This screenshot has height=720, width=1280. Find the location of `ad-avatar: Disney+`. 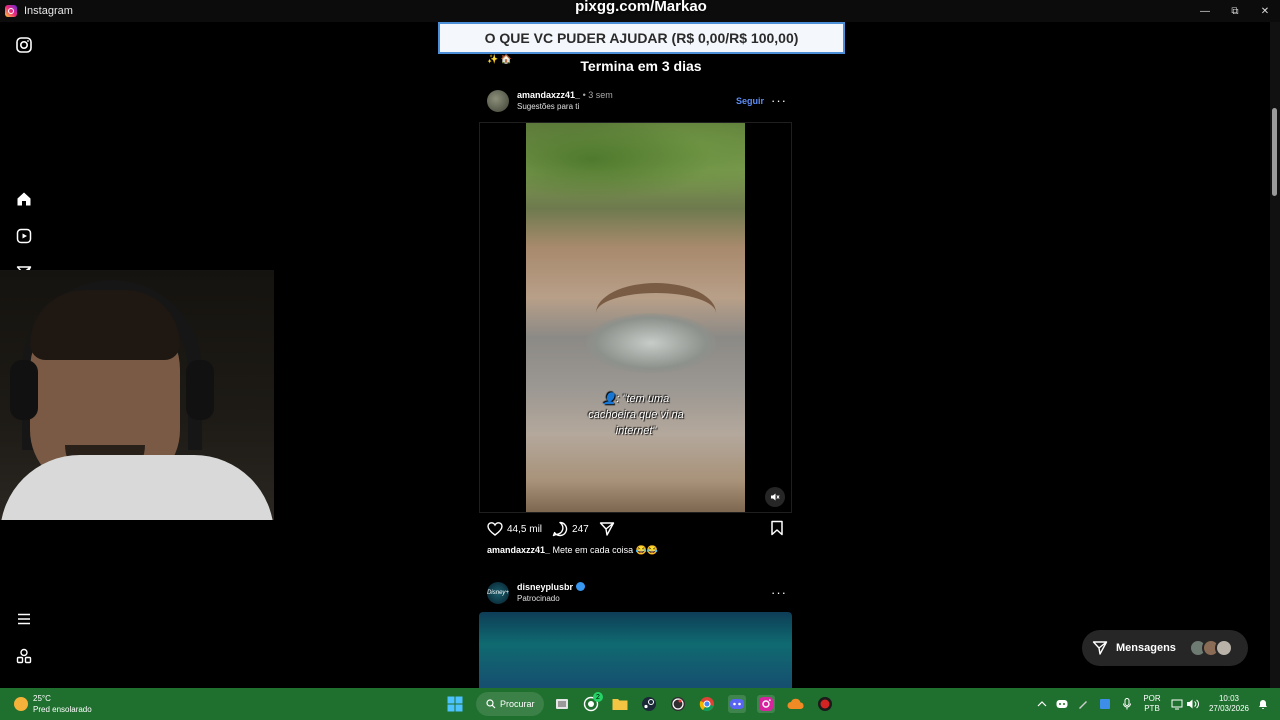

ad-avatar: Disney+ is located at coordinates (498, 593).